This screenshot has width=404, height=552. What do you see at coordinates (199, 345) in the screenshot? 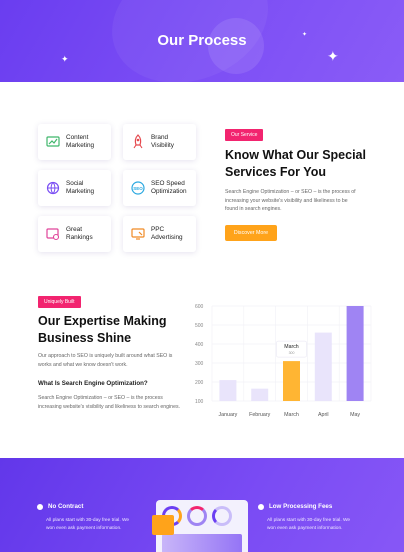
I see `y-tick-label: 400` at bounding box center [199, 345].